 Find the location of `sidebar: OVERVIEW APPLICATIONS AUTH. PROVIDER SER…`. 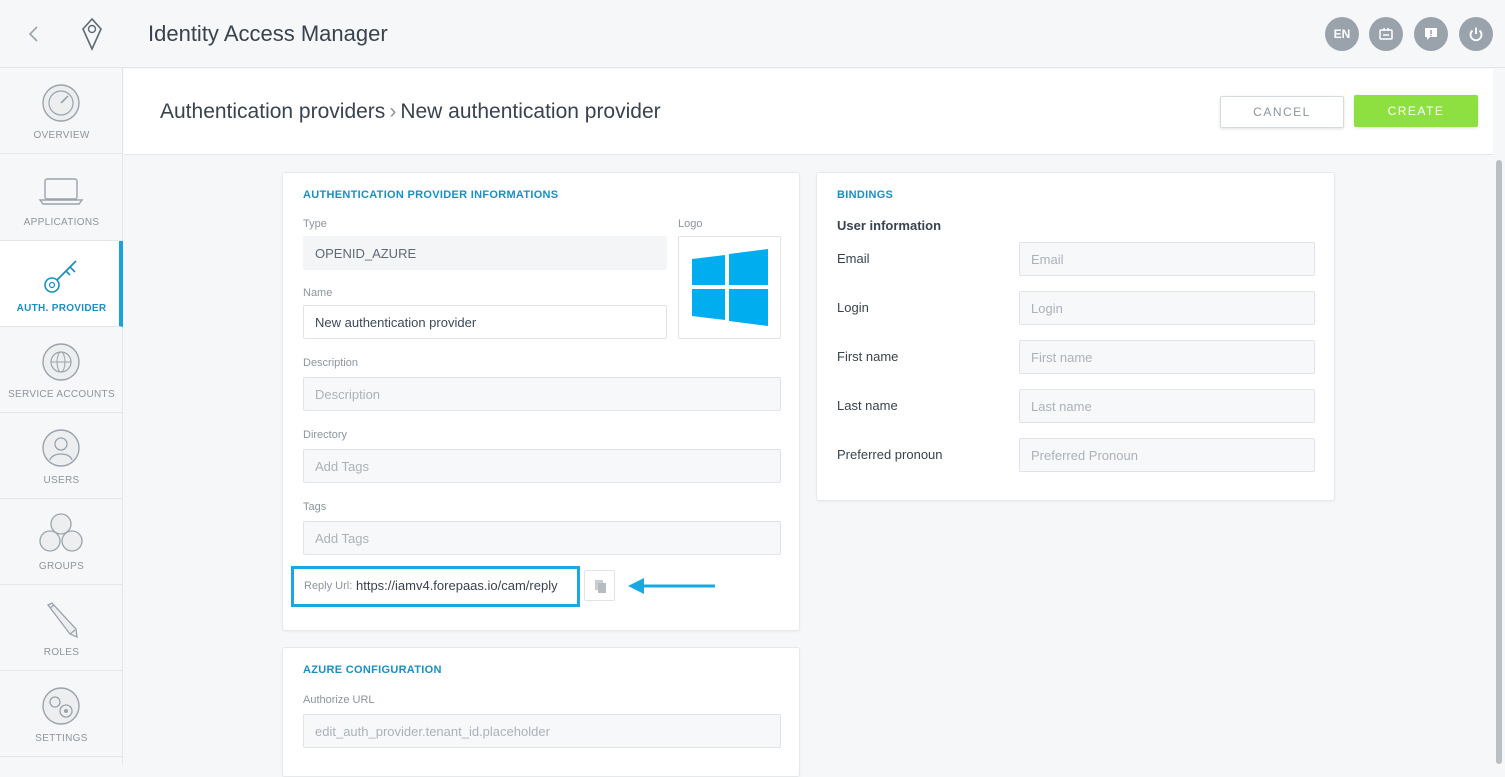

sidebar: OVERVIEW APPLICATIONS AUTH. PROVIDER SER… is located at coordinates (61, 416).